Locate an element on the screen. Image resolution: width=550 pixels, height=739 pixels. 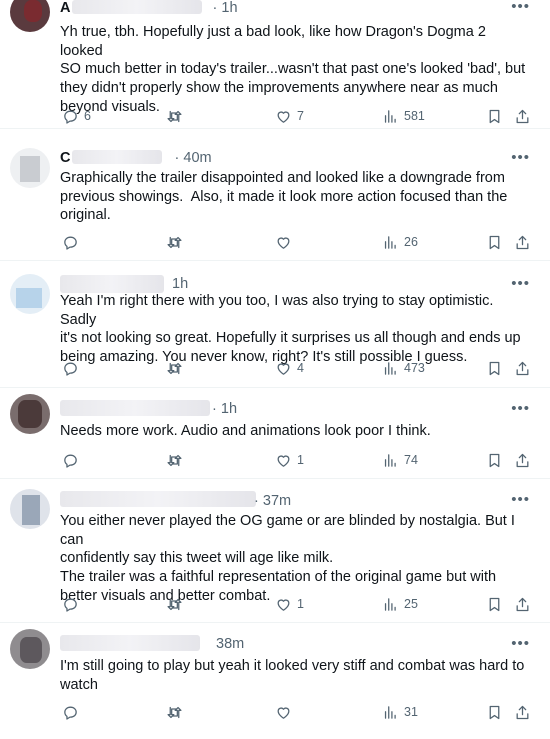
reply-count: 6 is located at coordinates (87, 116).